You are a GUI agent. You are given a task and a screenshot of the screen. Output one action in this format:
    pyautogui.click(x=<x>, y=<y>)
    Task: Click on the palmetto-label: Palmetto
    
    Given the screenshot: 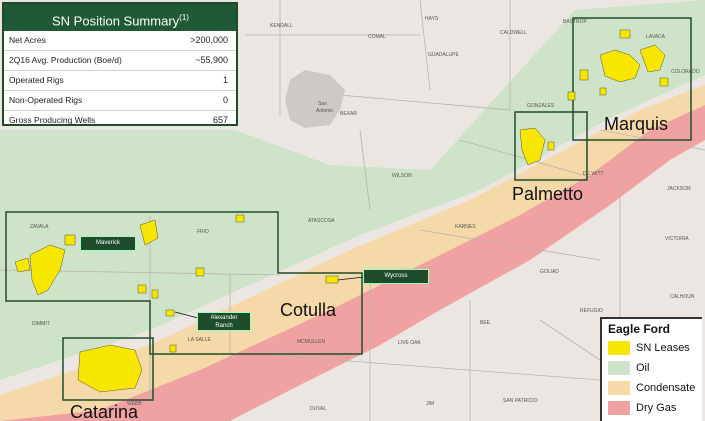 What is the action you would take?
    pyautogui.click(x=547, y=194)
    